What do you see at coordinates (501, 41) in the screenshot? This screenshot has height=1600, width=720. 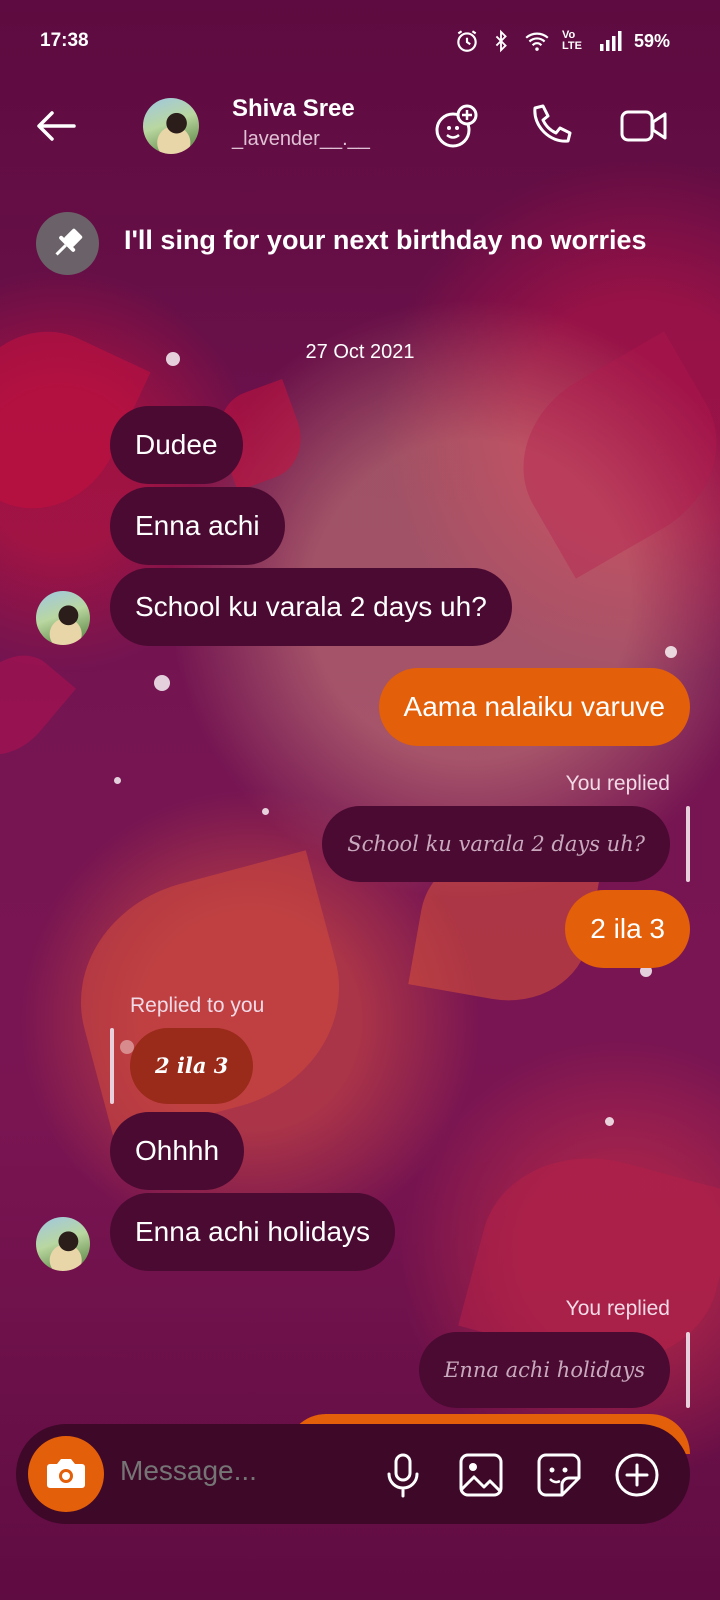 I see `bluetooth-icon` at bounding box center [501, 41].